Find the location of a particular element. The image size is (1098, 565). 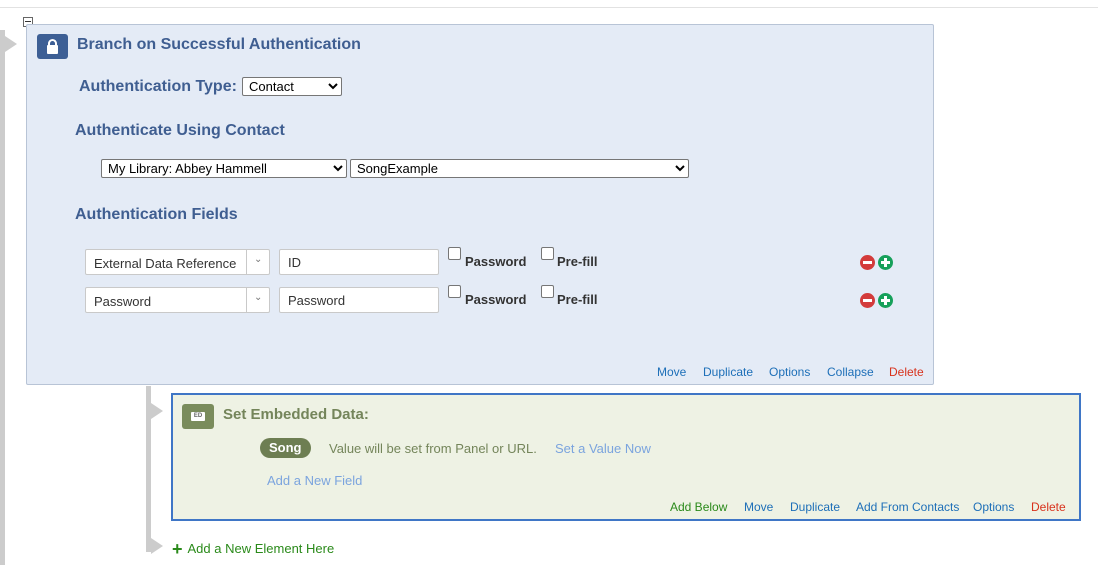

auth-fields-heading: Authentication Fields is located at coordinates (156, 214).